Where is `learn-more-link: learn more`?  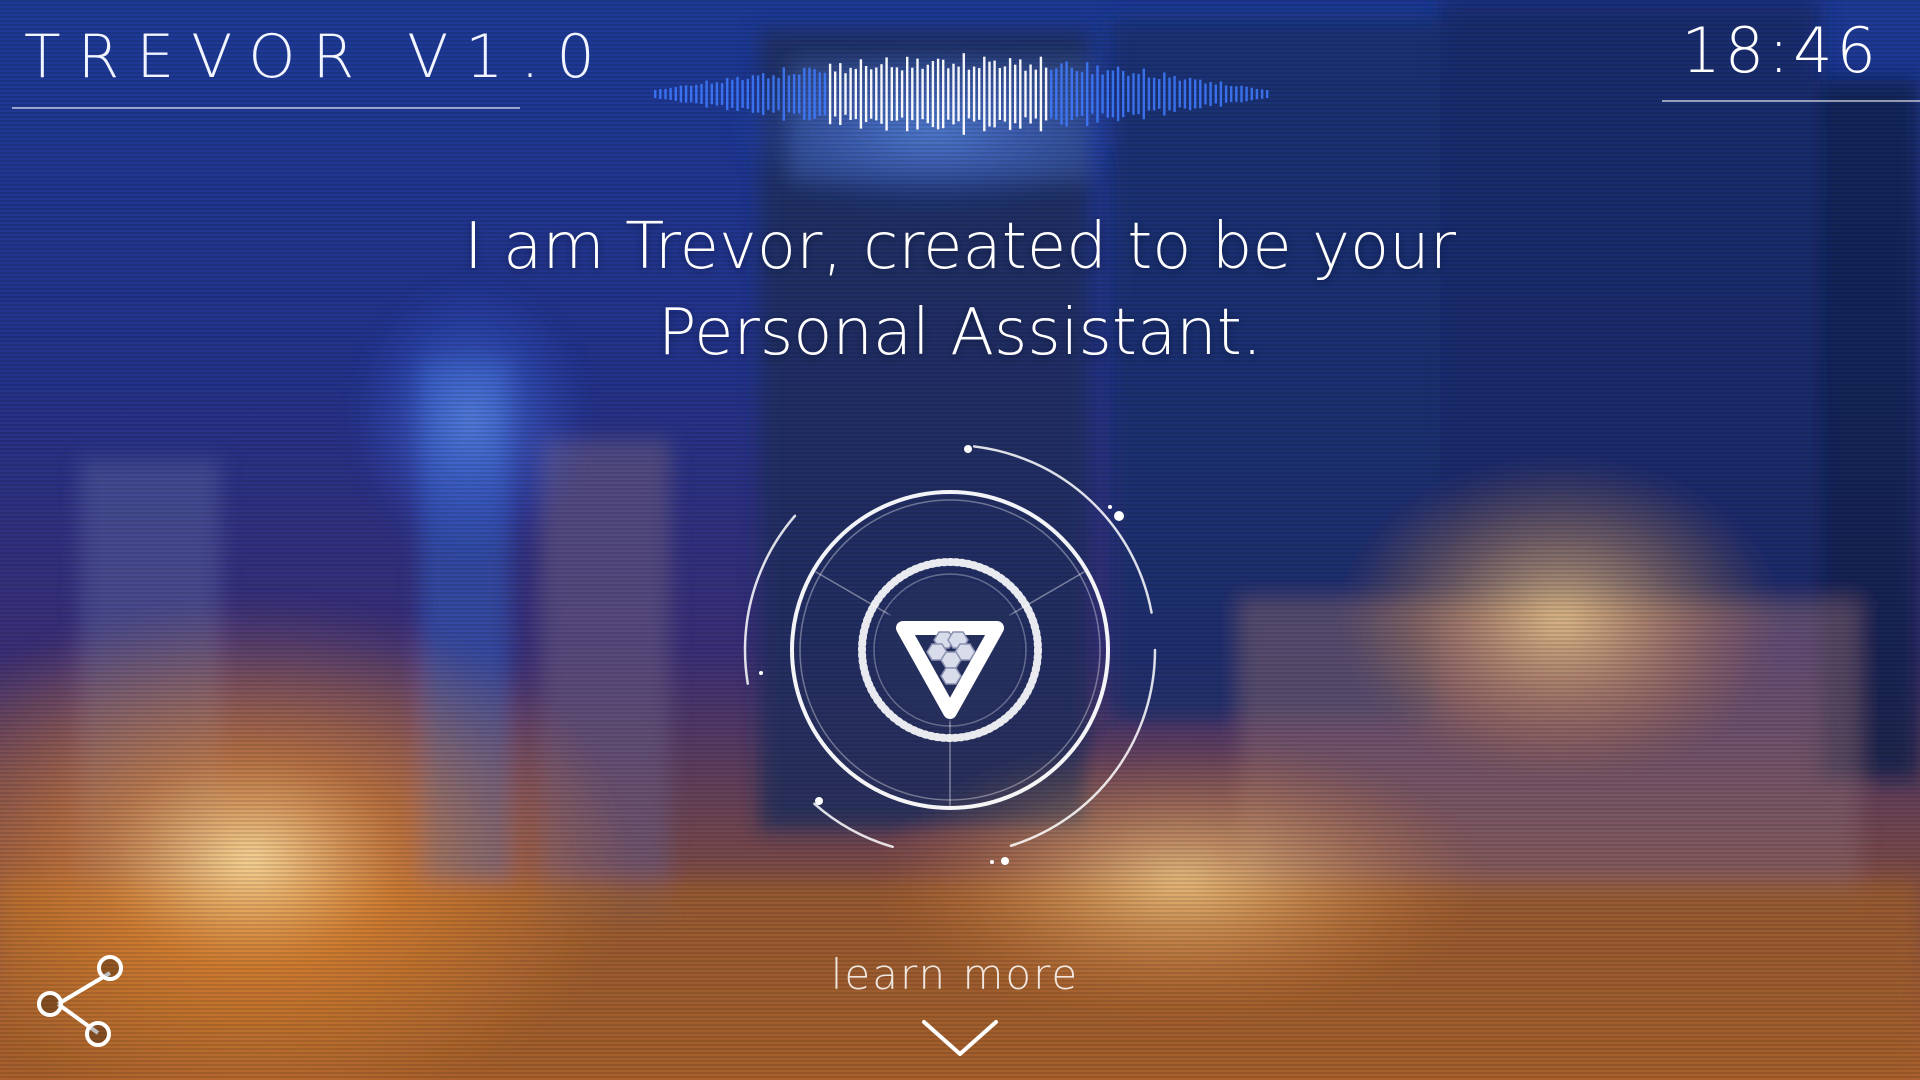 learn-more-link: learn more is located at coordinates (955, 974).